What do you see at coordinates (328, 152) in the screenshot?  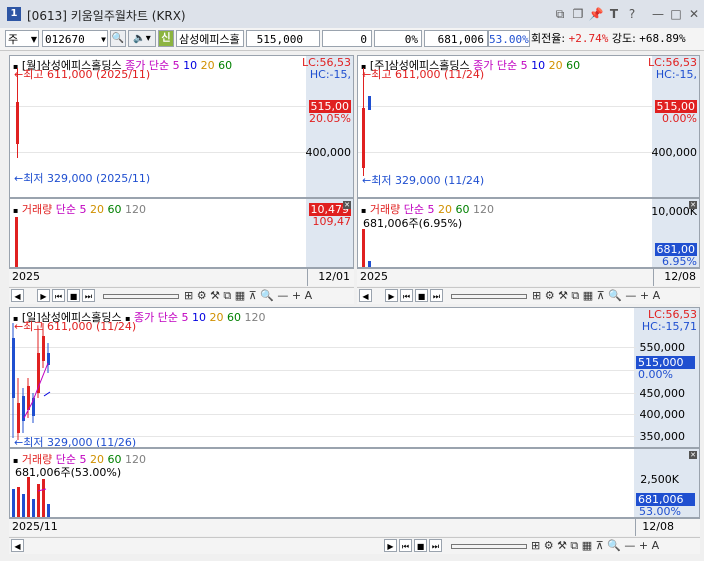 I see `monthly-axis-400: 400,000` at bounding box center [328, 152].